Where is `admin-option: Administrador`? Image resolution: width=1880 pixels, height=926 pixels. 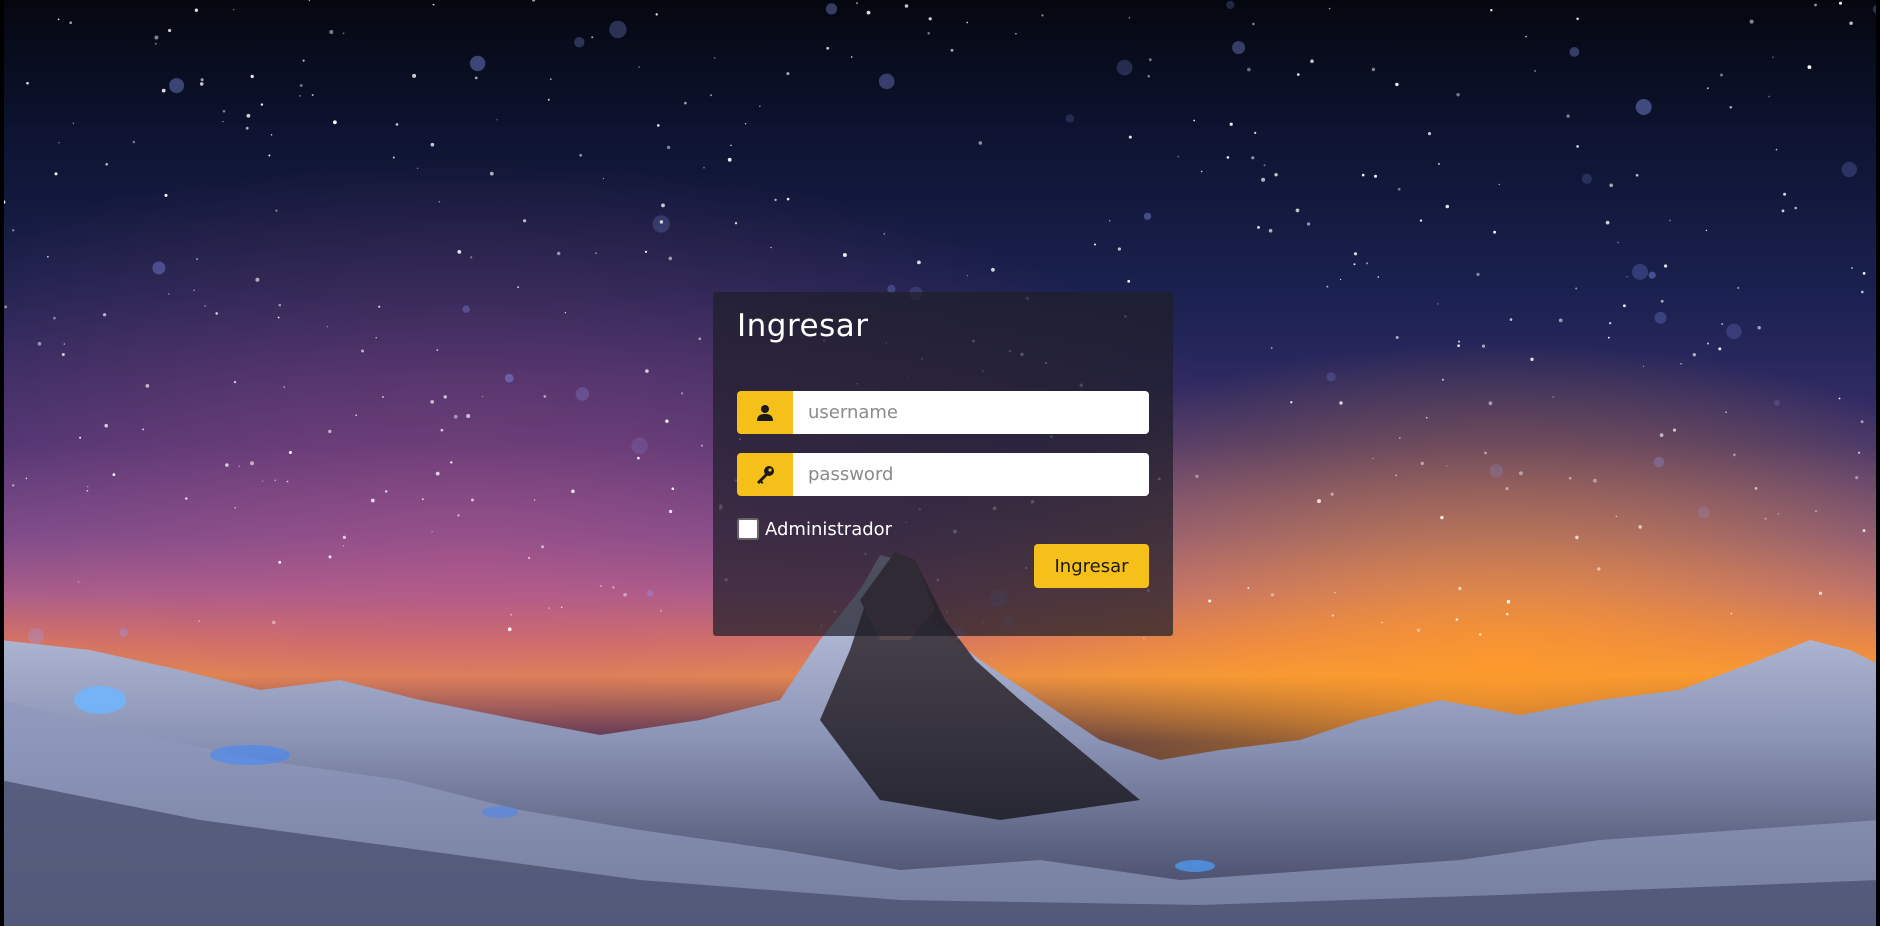 admin-option: Administrador is located at coordinates (814, 529).